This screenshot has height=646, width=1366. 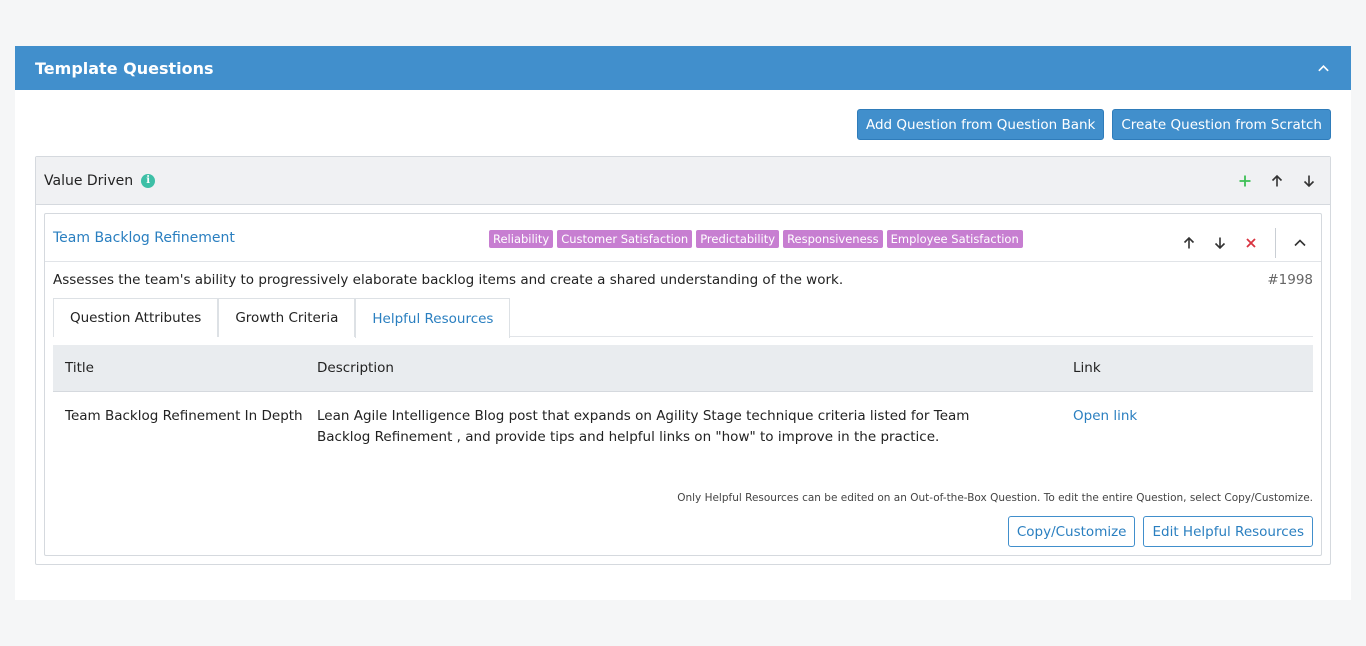 What do you see at coordinates (980, 124) in the screenshot?
I see `add-from-bank-button: Add Question from Question Bank` at bounding box center [980, 124].